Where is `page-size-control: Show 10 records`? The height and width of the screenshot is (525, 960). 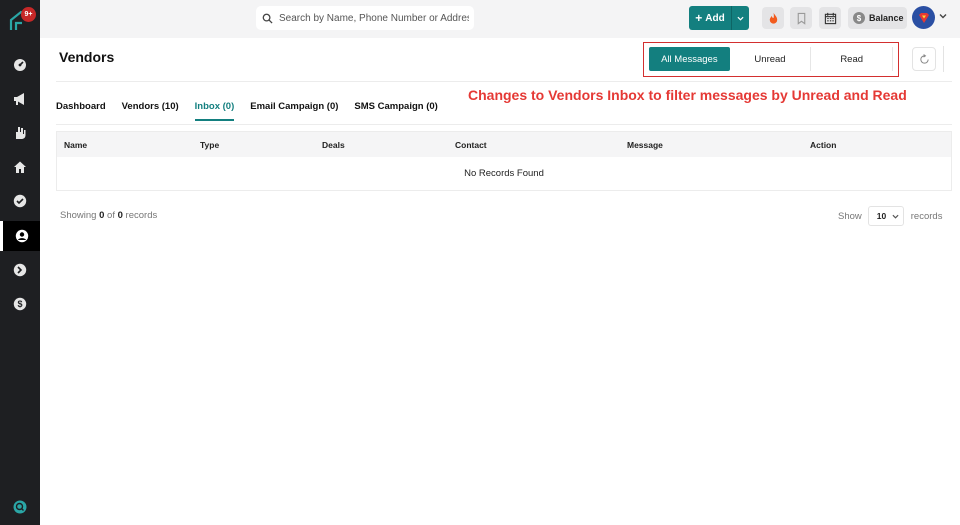
page-size-control: Show 10 records is located at coordinates (890, 216).